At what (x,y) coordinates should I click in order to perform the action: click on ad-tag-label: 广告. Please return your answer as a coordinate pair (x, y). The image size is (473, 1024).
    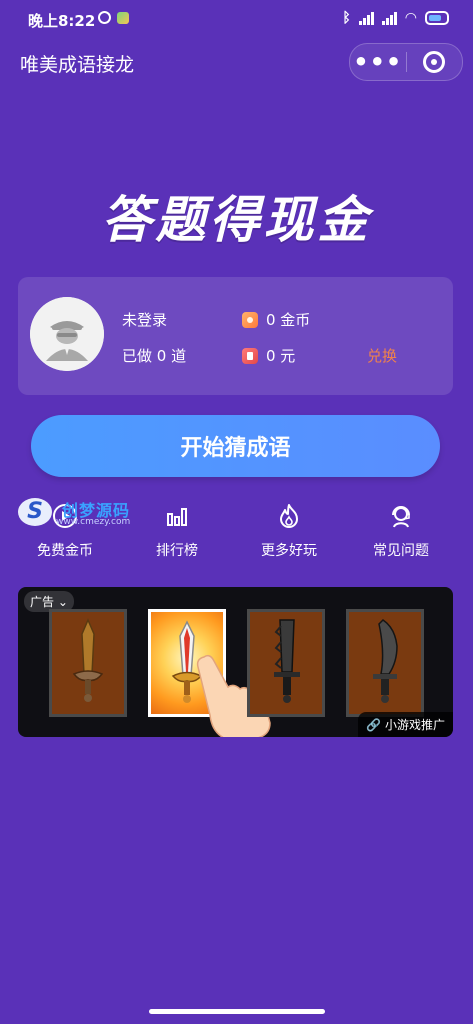
    Looking at the image, I should click on (42, 602).